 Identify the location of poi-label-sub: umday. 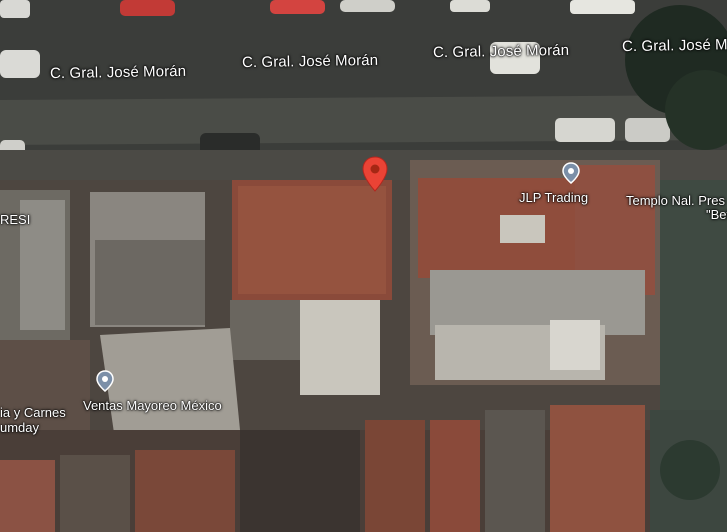
(20, 427).